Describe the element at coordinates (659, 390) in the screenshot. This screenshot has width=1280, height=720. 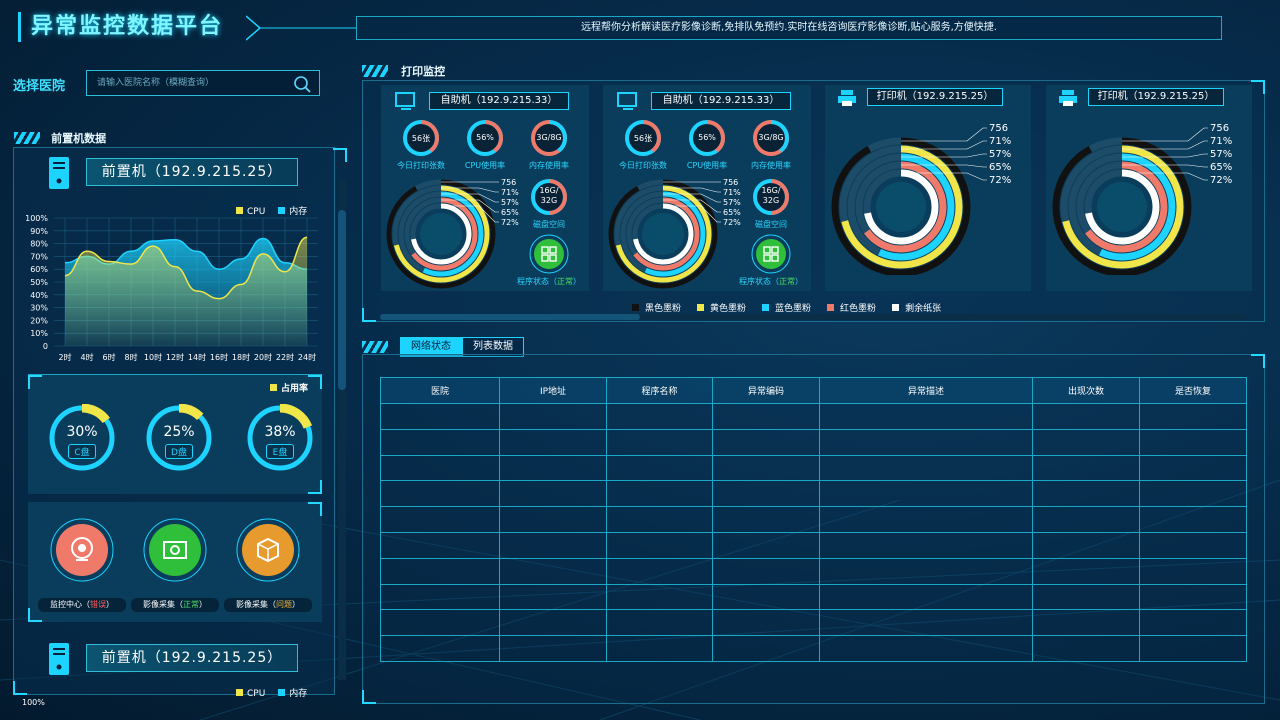
I see `table-header-cell: 程序名称` at that location.